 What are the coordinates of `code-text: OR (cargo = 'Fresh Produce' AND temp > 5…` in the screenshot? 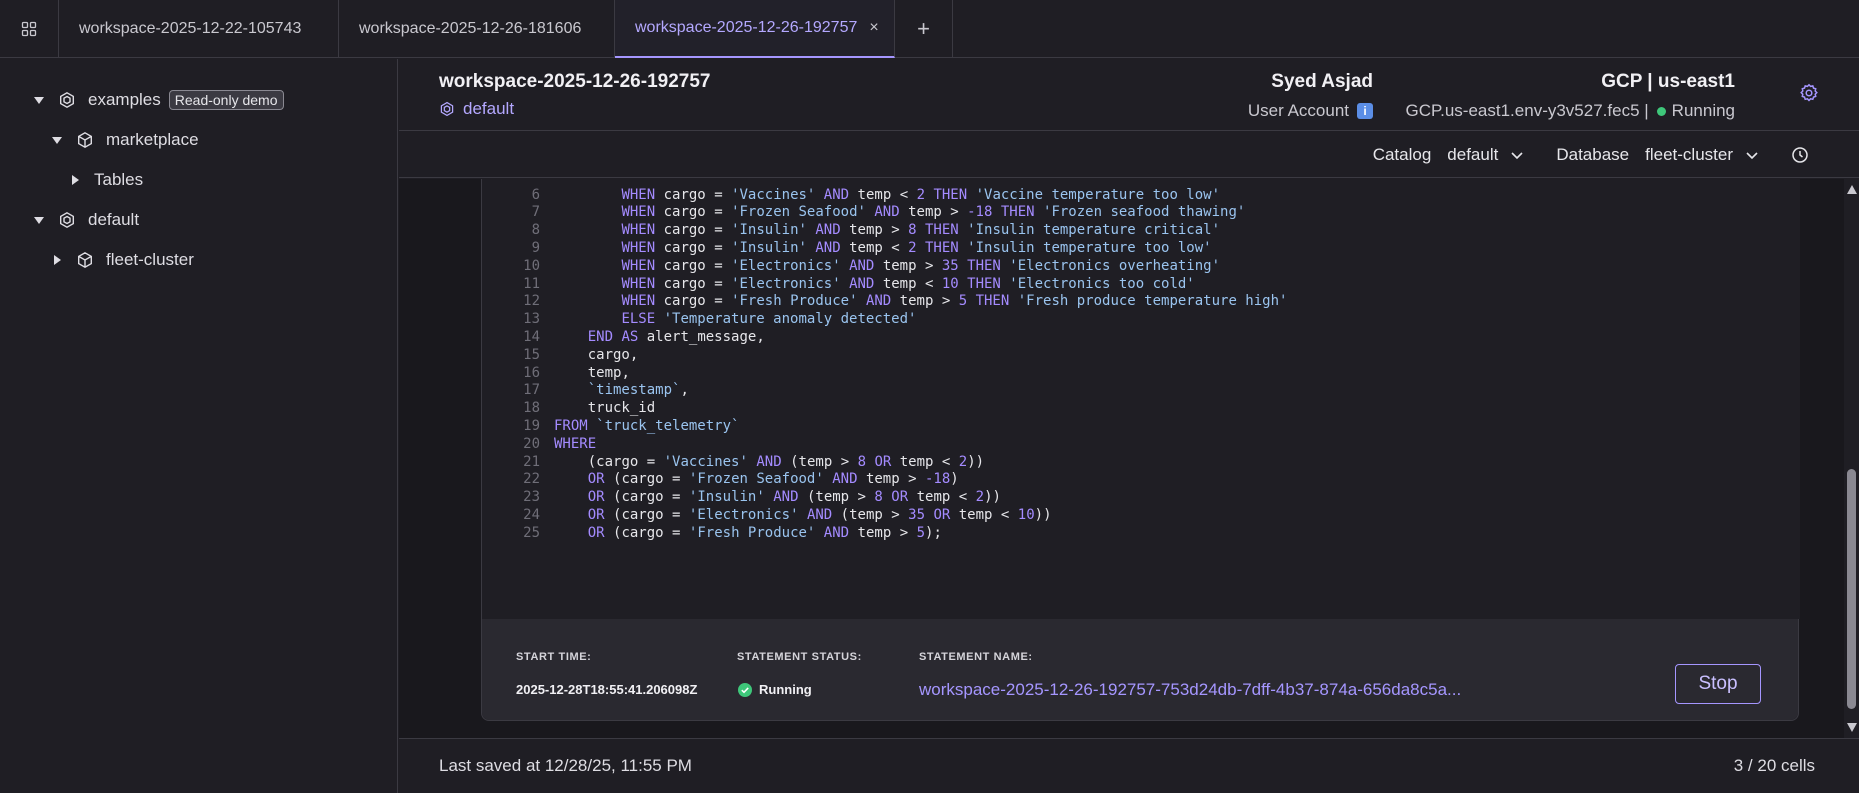 It's located at (764, 532).